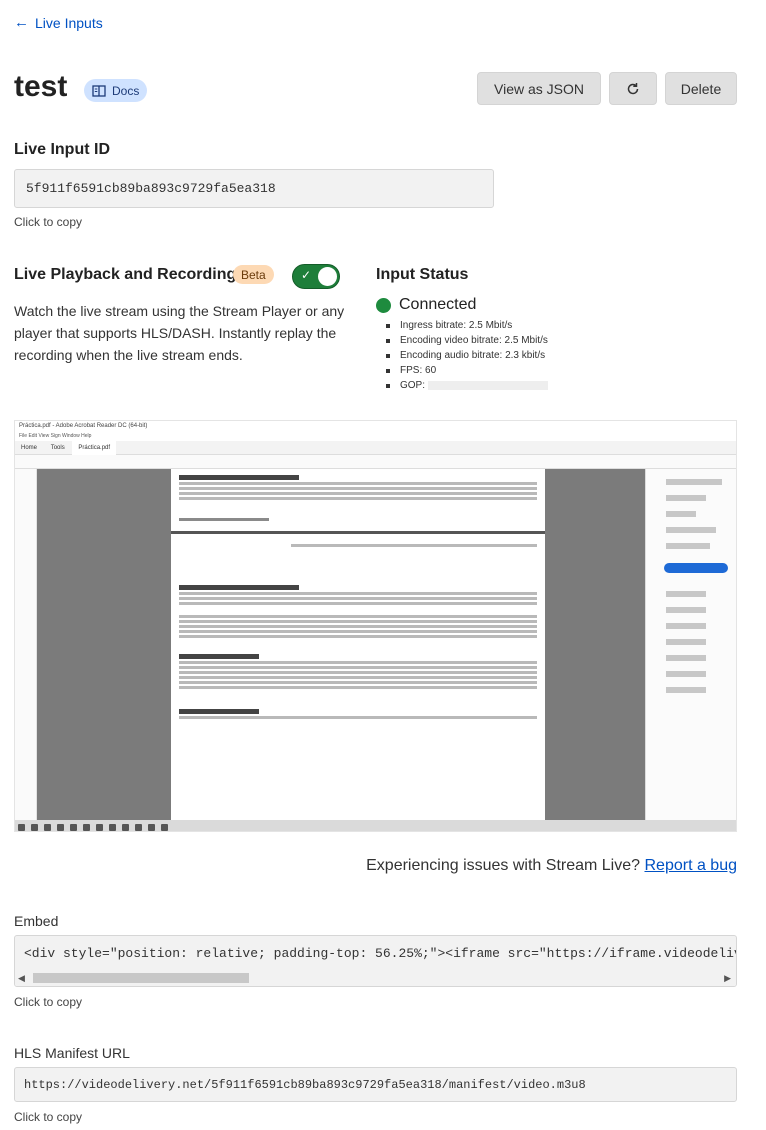  Describe the element at coordinates (375, 448) in the screenshot. I see `video-tab-bar: Home Tools Práctica.pdf` at that location.